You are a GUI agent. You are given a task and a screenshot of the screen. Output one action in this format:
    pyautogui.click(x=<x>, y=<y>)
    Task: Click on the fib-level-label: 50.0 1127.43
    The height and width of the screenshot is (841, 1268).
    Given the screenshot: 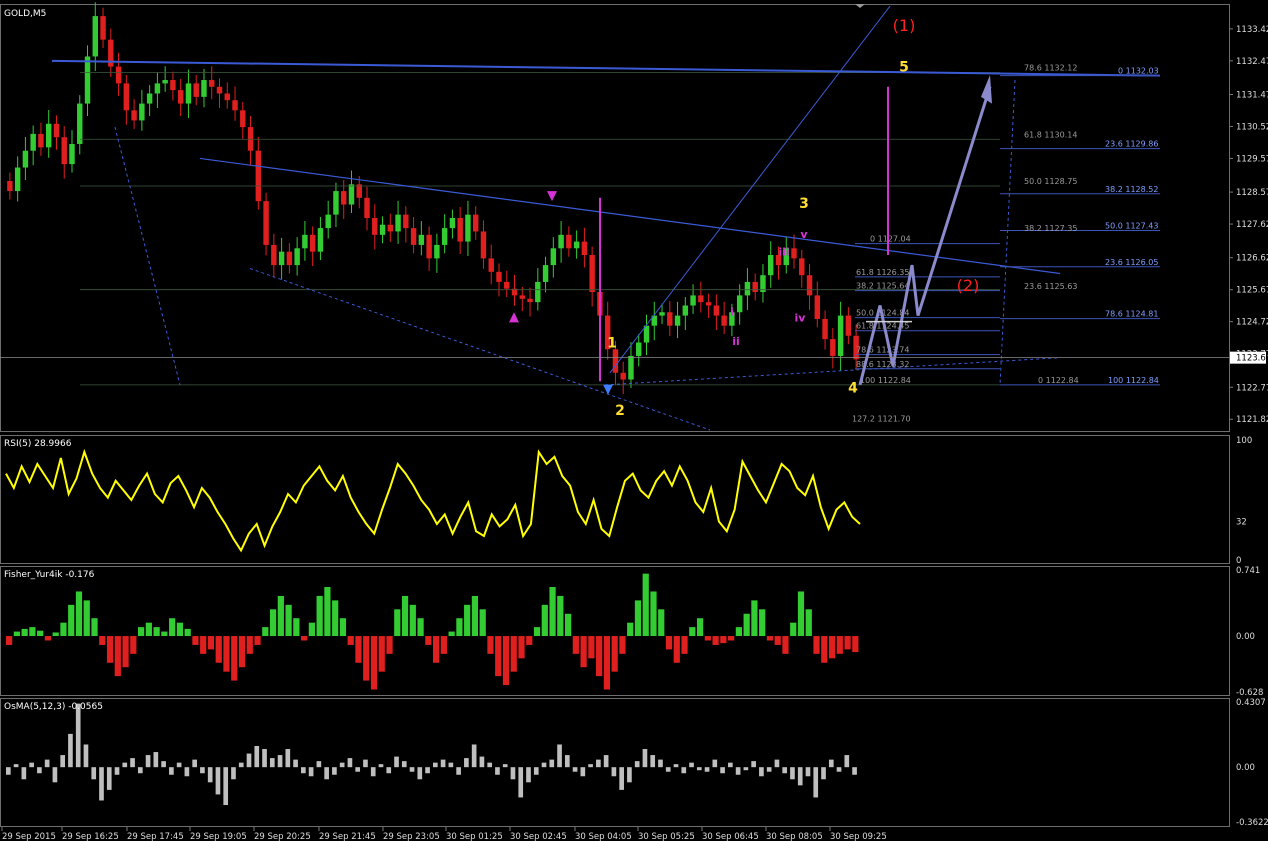 What is the action you would take?
    pyautogui.click(x=1131, y=225)
    